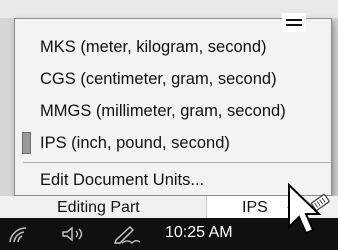  I want to click on menu-item-label: MKS (meter, kilogram, second), so click(153, 47).